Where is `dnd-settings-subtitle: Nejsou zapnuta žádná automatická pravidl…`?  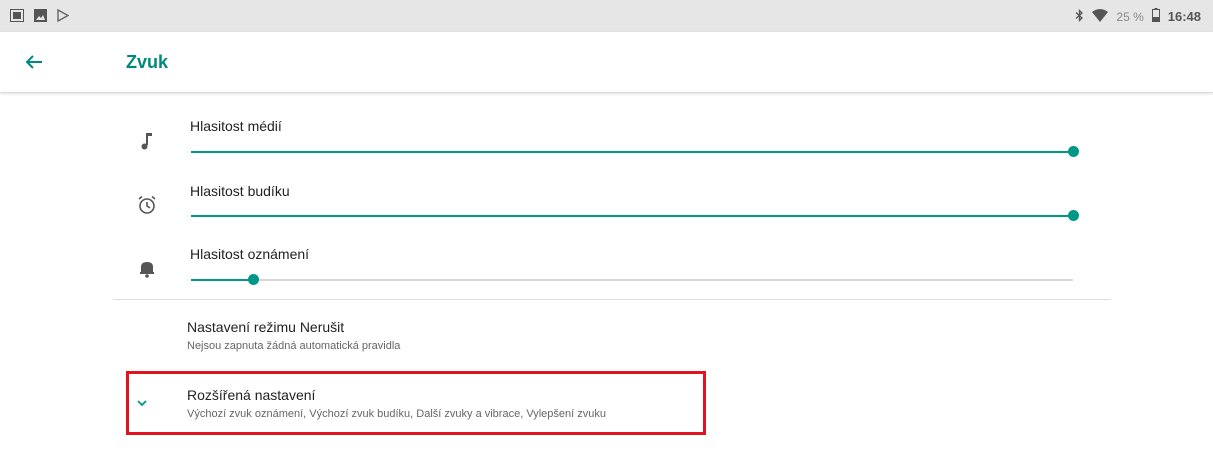
dnd-settings-subtitle: Nejsou zapnuta žádná automatická pravidl… is located at coordinates (294, 346).